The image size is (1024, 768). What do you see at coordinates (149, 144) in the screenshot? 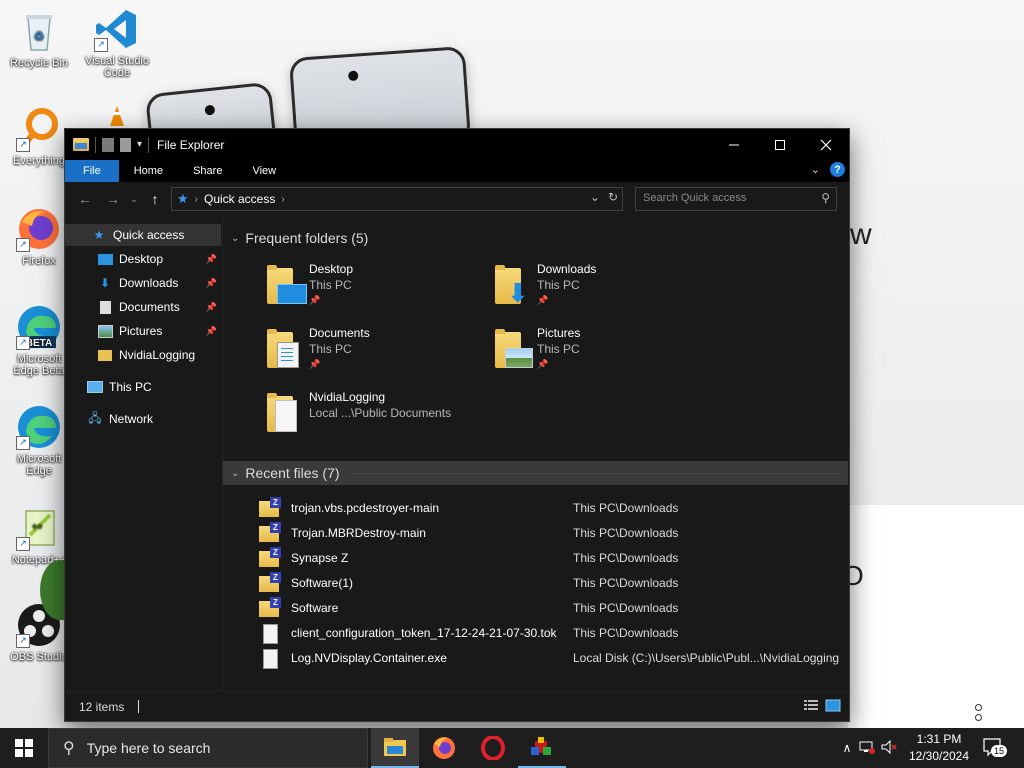
I see `toolbar-divider` at bounding box center [149, 144].